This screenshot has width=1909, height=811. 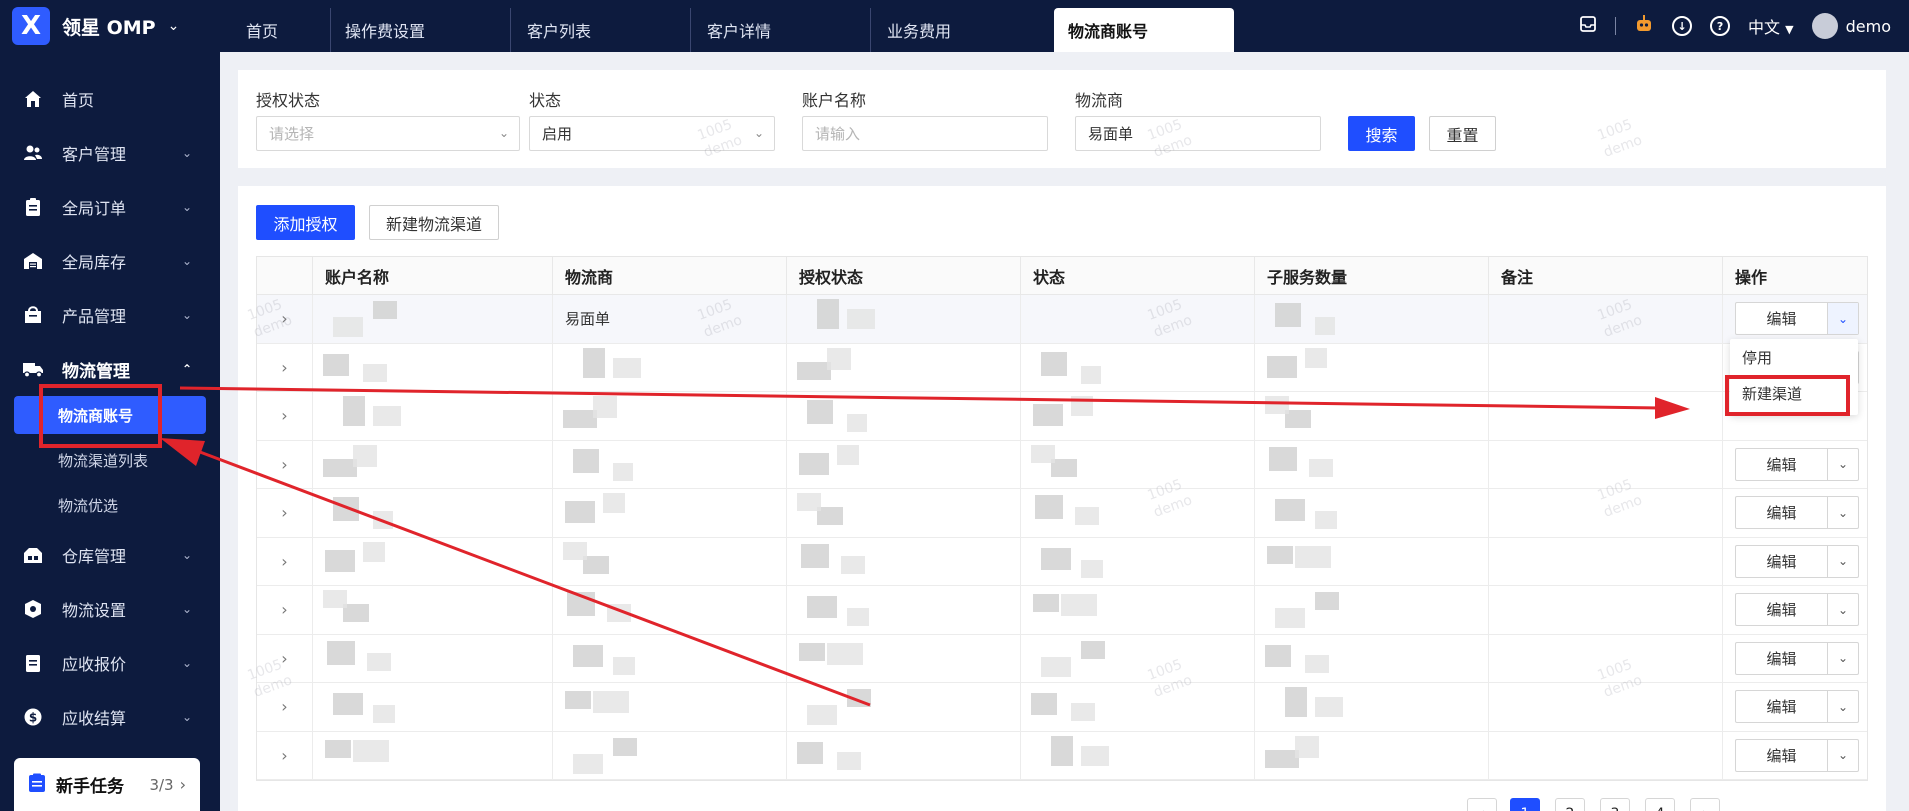 What do you see at coordinates (1462, 133) in the screenshot?
I see `reset-button: 重置` at bounding box center [1462, 133].